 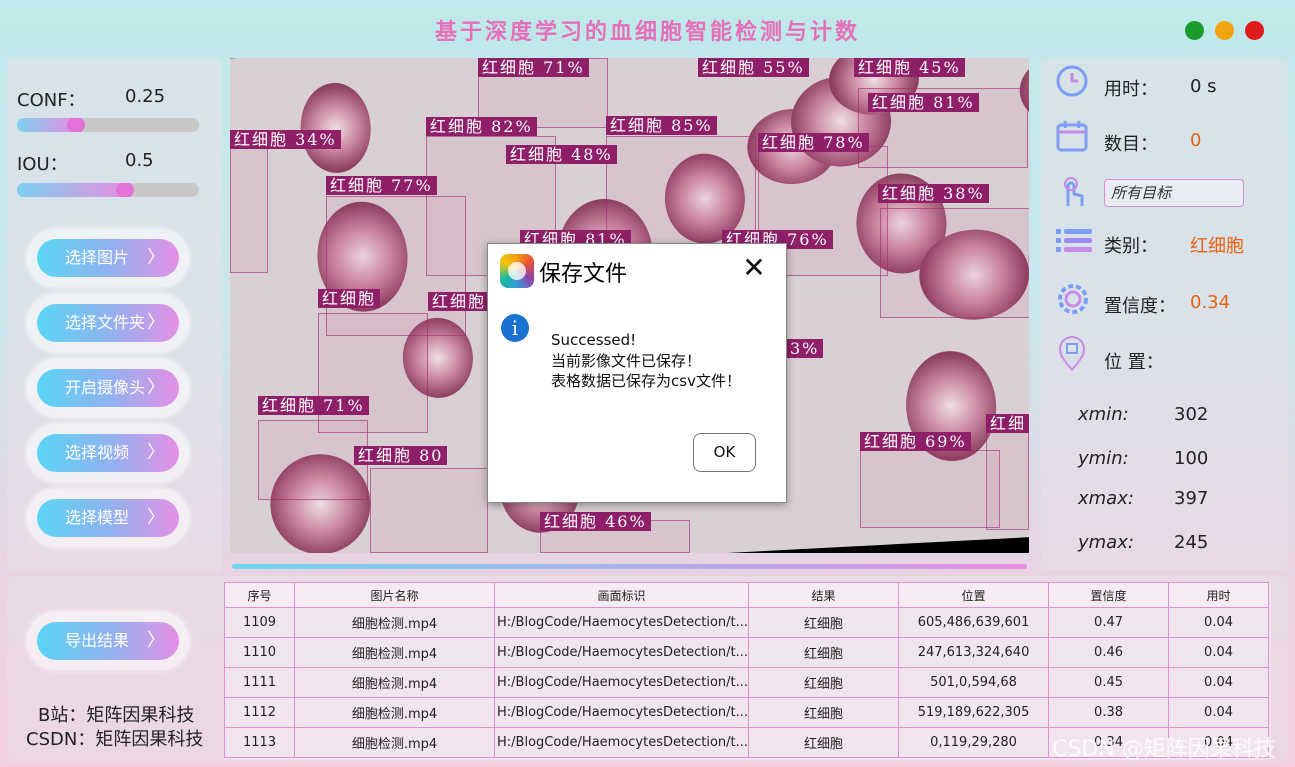 I want to click on column-header: 结果, so click(x=824, y=595).